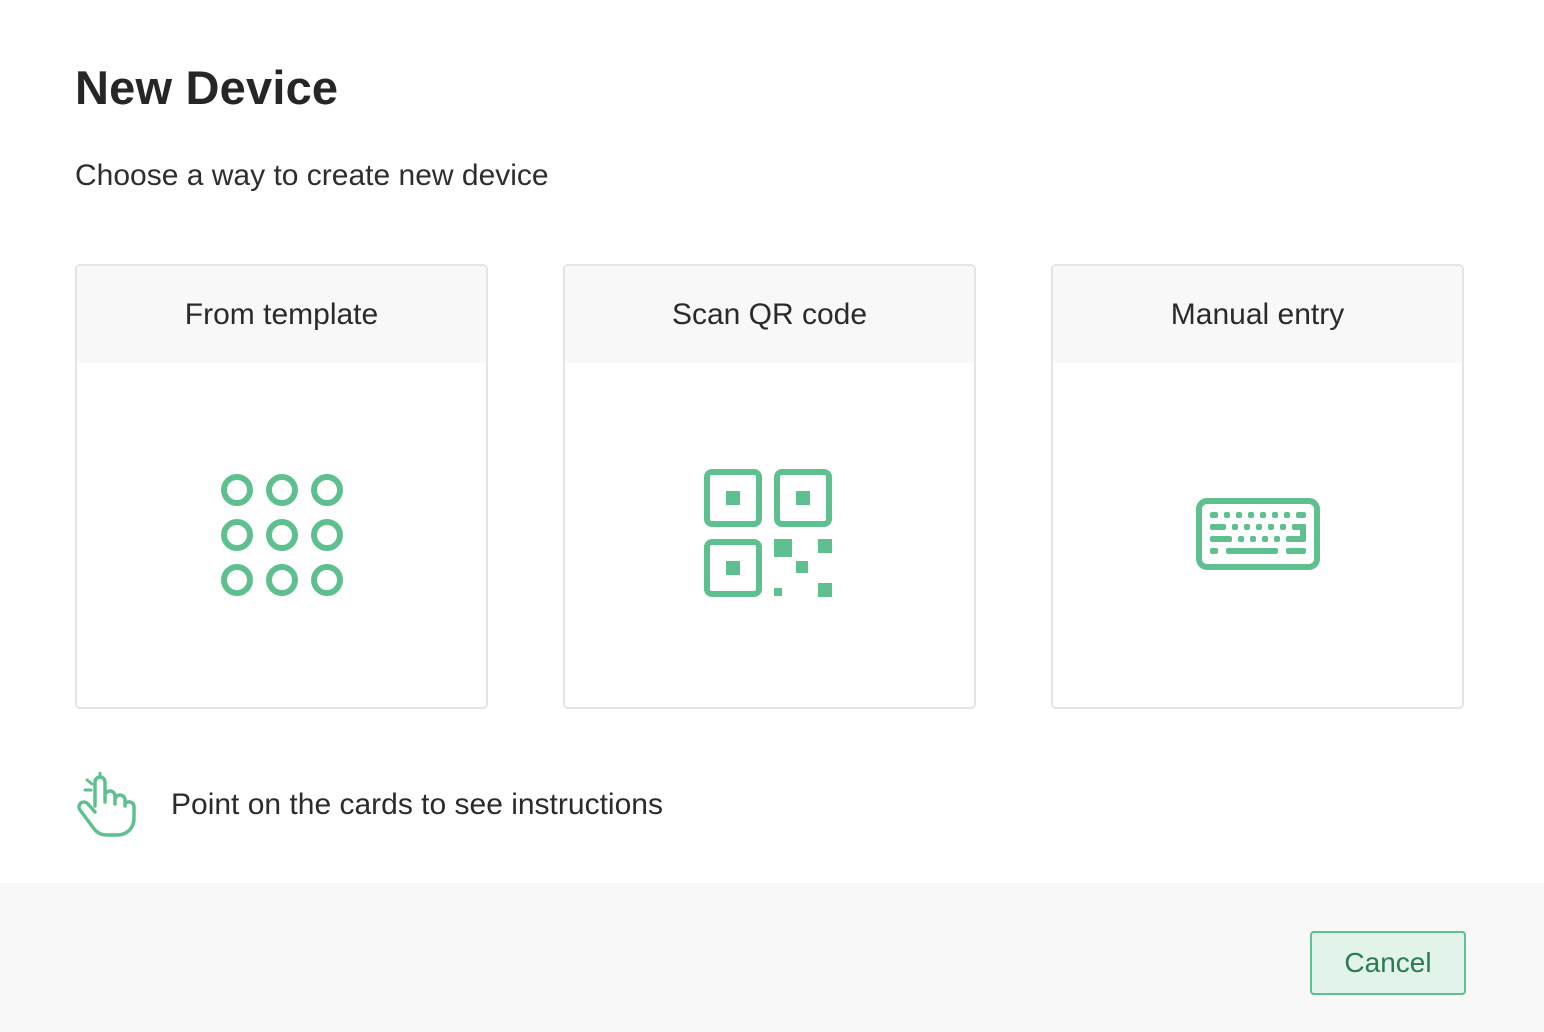  I want to click on card-header: From template, so click(281, 314).